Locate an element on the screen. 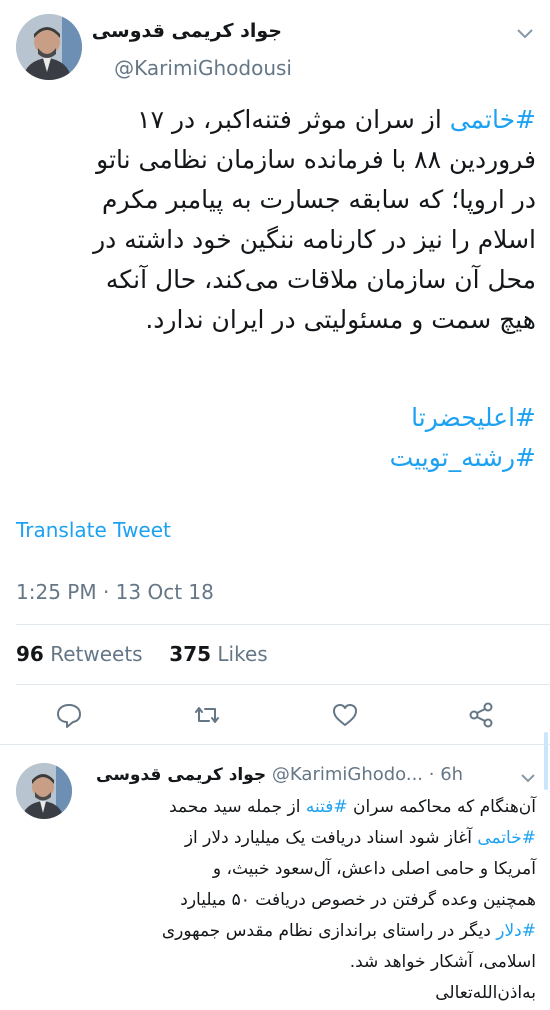 Image resolution: width=550 pixels, height=1010 pixels. tweet-stats: 96 Retweets 375 Likes is located at coordinates (142, 654).